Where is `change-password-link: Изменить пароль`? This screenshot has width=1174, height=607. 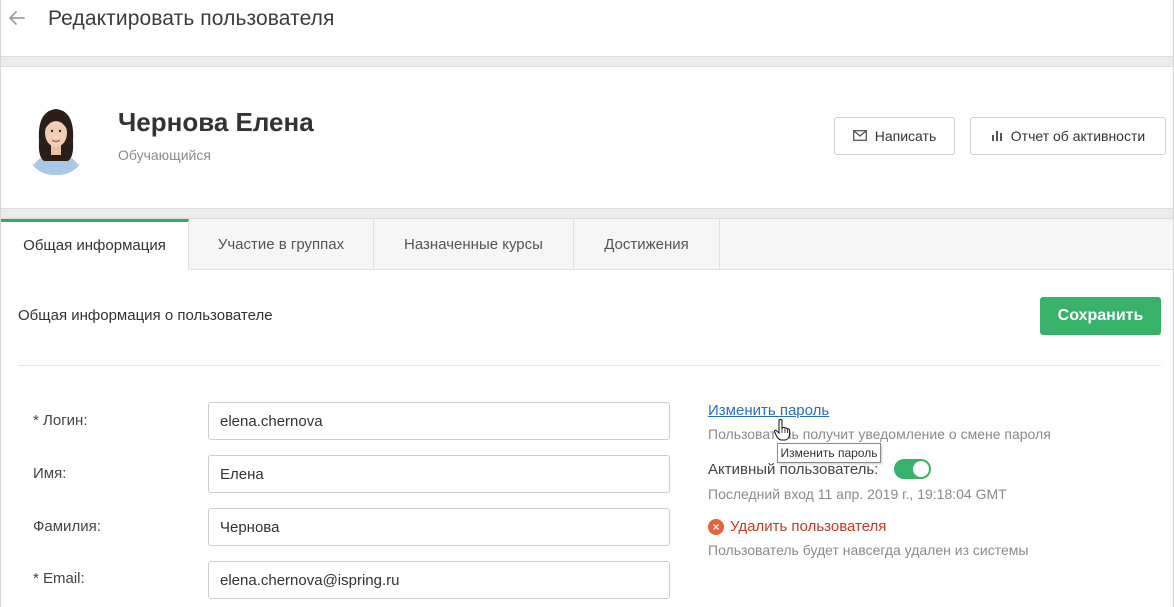 change-password-link: Изменить пароль is located at coordinates (768, 410).